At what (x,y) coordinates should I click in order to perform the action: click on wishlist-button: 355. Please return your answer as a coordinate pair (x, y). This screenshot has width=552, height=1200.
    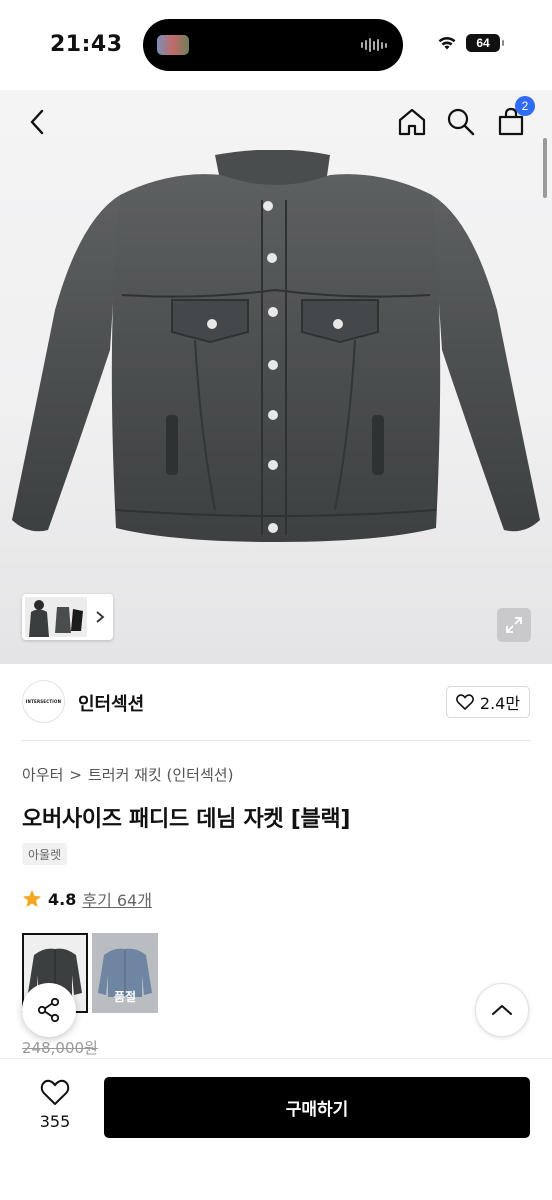
    Looking at the image, I should click on (55, 1105).